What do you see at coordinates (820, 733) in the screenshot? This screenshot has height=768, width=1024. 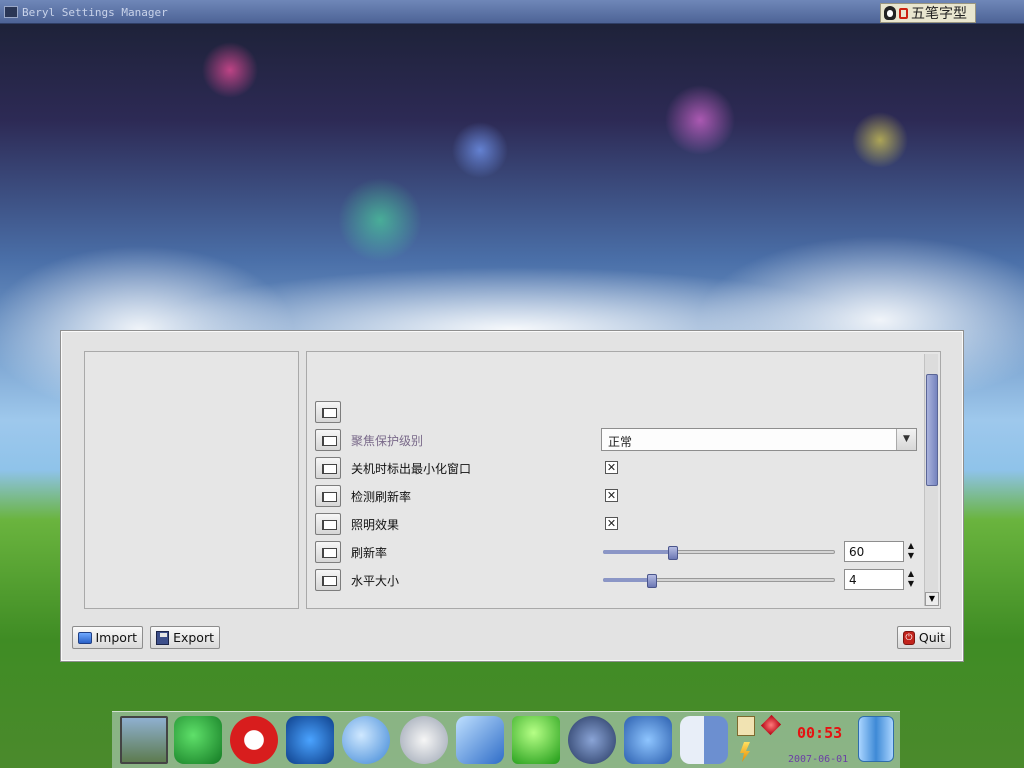 I see `clock-time: 00:53` at bounding box center [820, 733].